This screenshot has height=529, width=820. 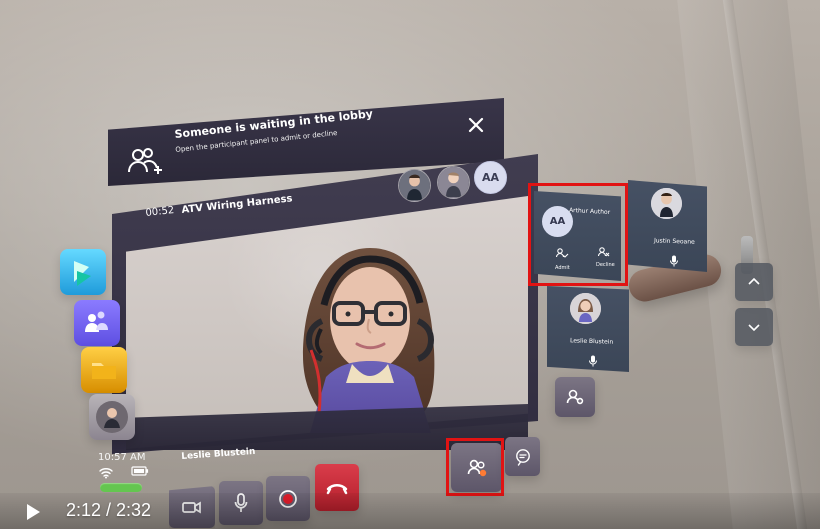 I want to click on profile-app-tile, so click(x=112, y=417).